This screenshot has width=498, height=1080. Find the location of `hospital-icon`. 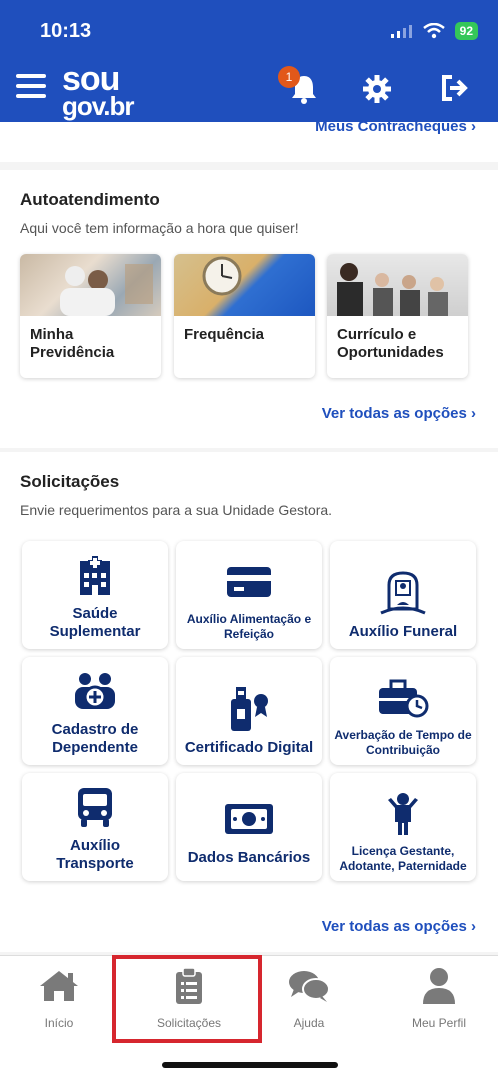

hospital-icon is located at coordinates (95, 575).